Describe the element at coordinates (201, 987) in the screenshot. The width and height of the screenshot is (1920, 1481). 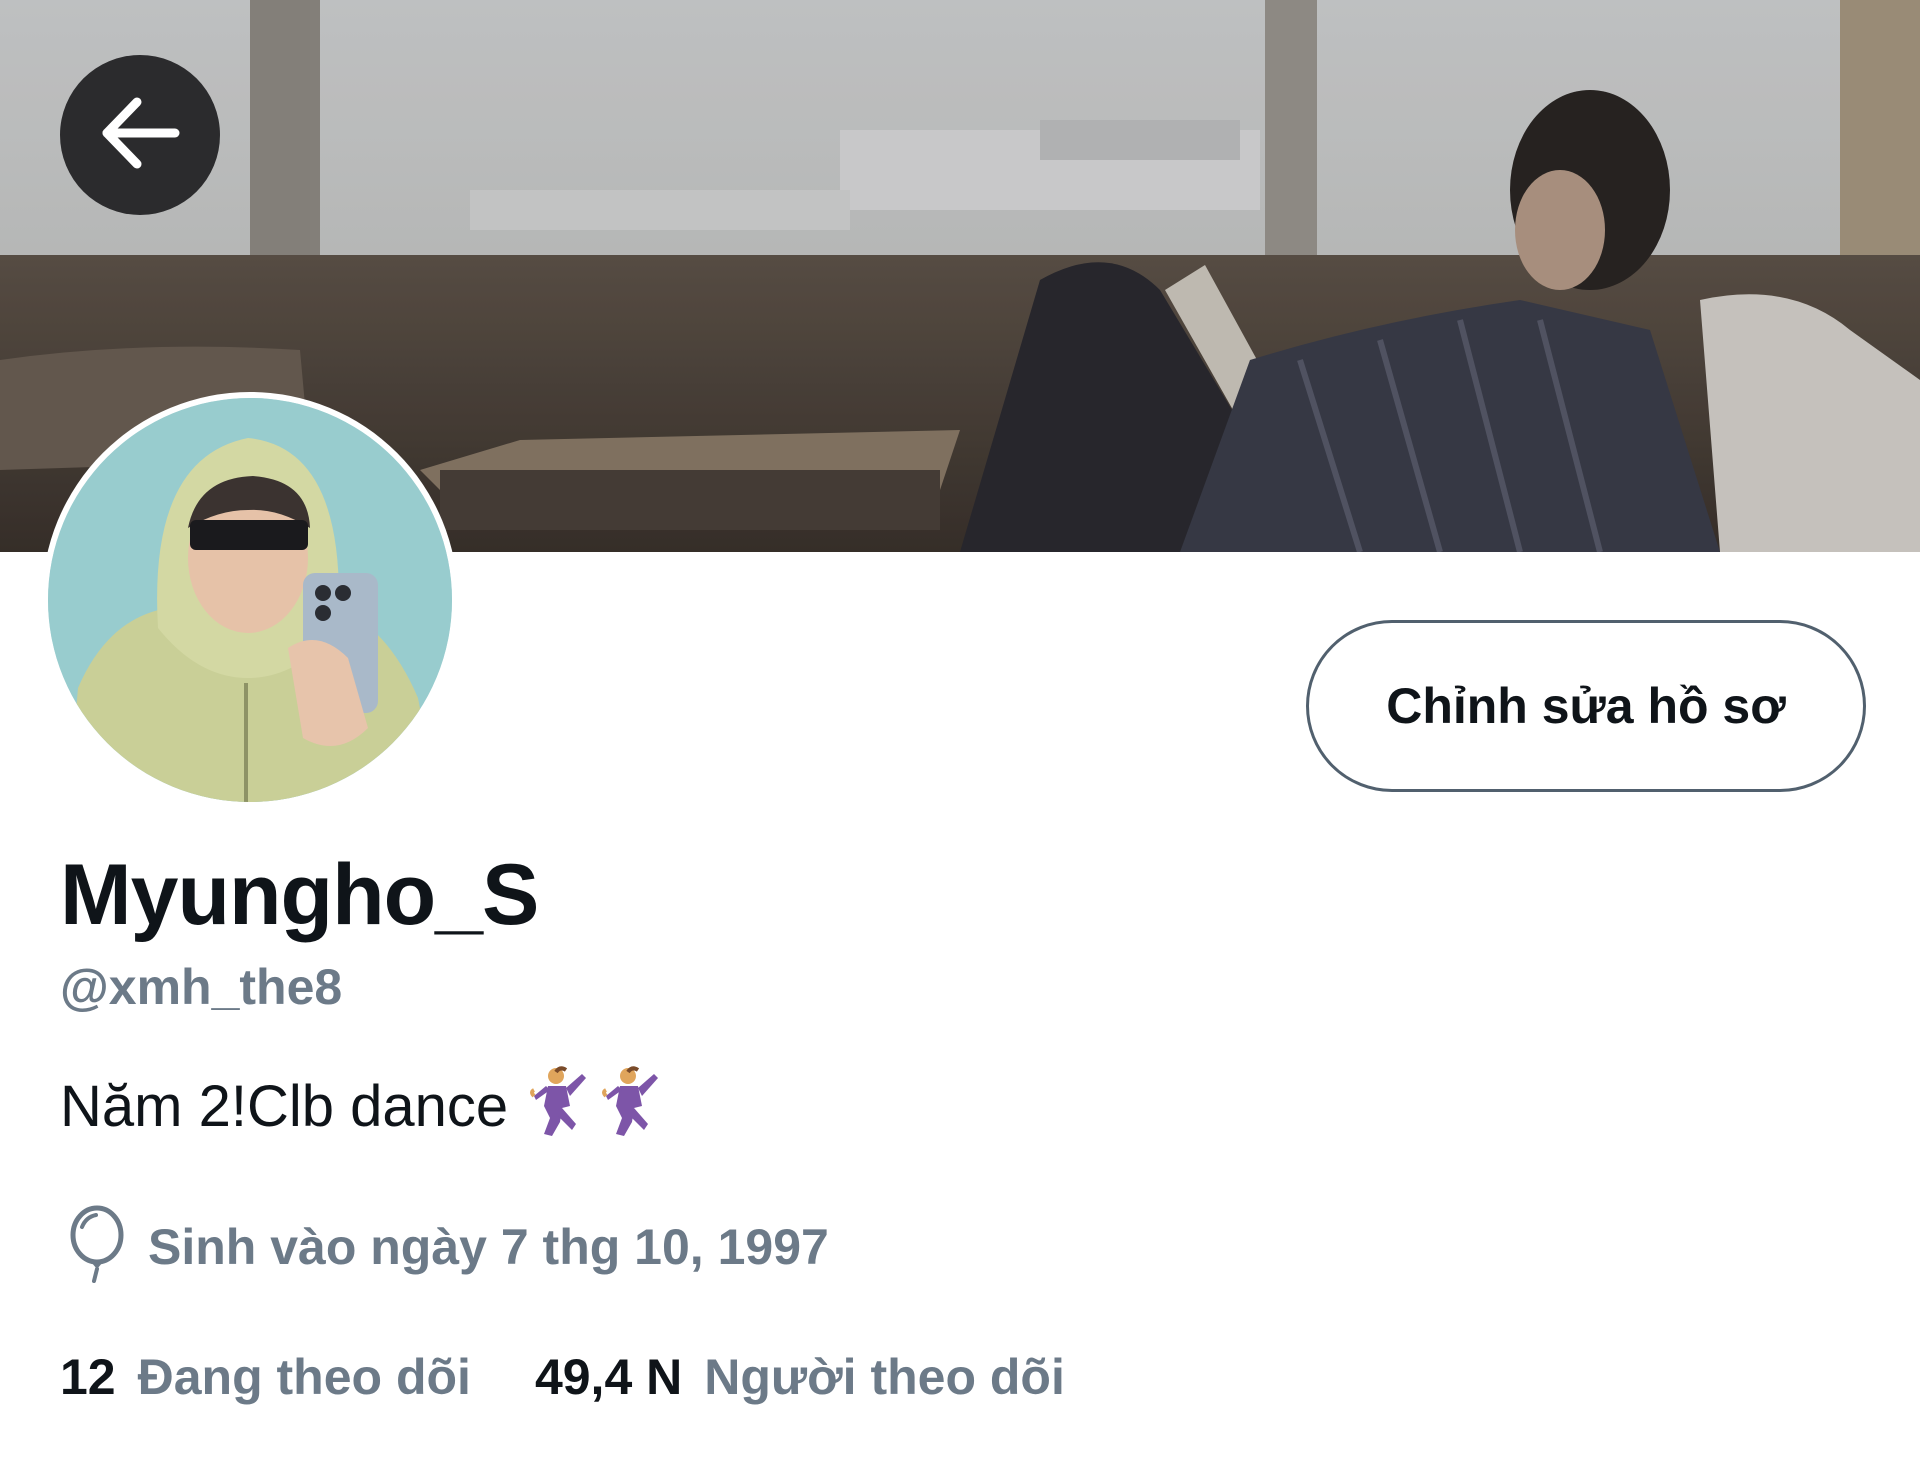
I see `user-handle: @xmh_the8` at that location.